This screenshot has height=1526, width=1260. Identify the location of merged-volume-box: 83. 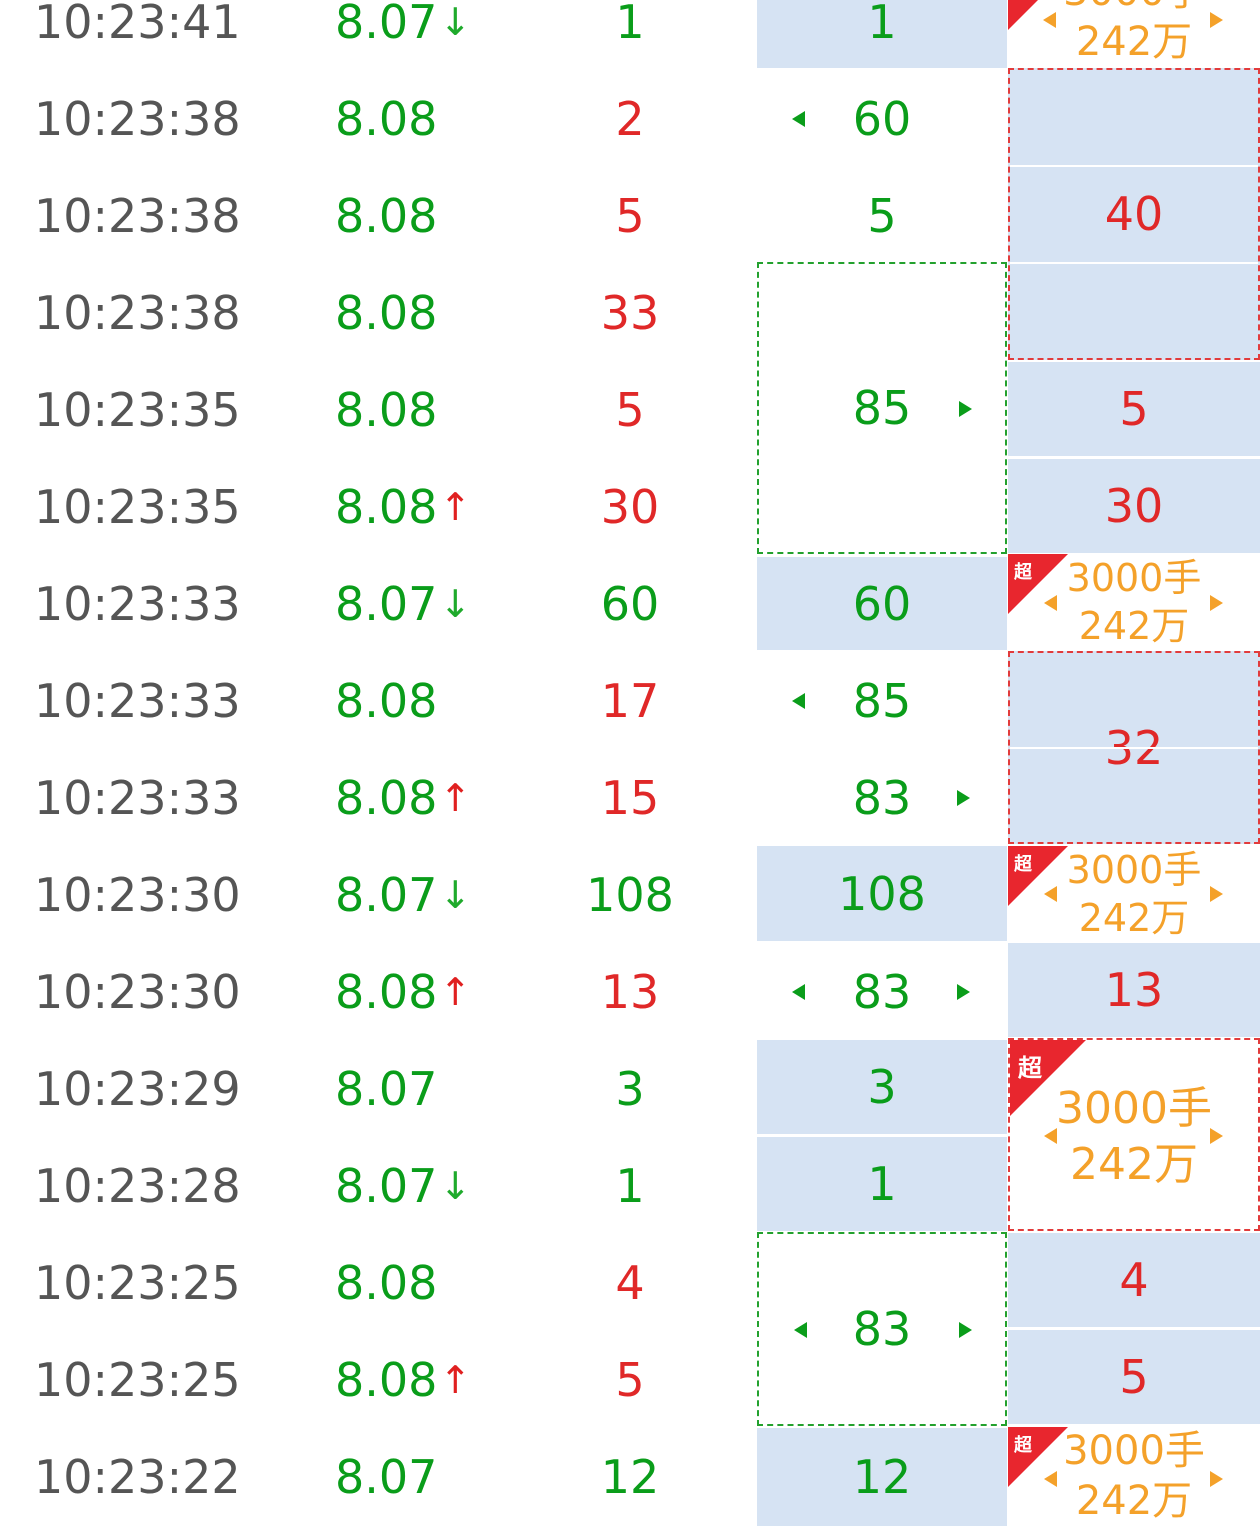
(882, 1329).